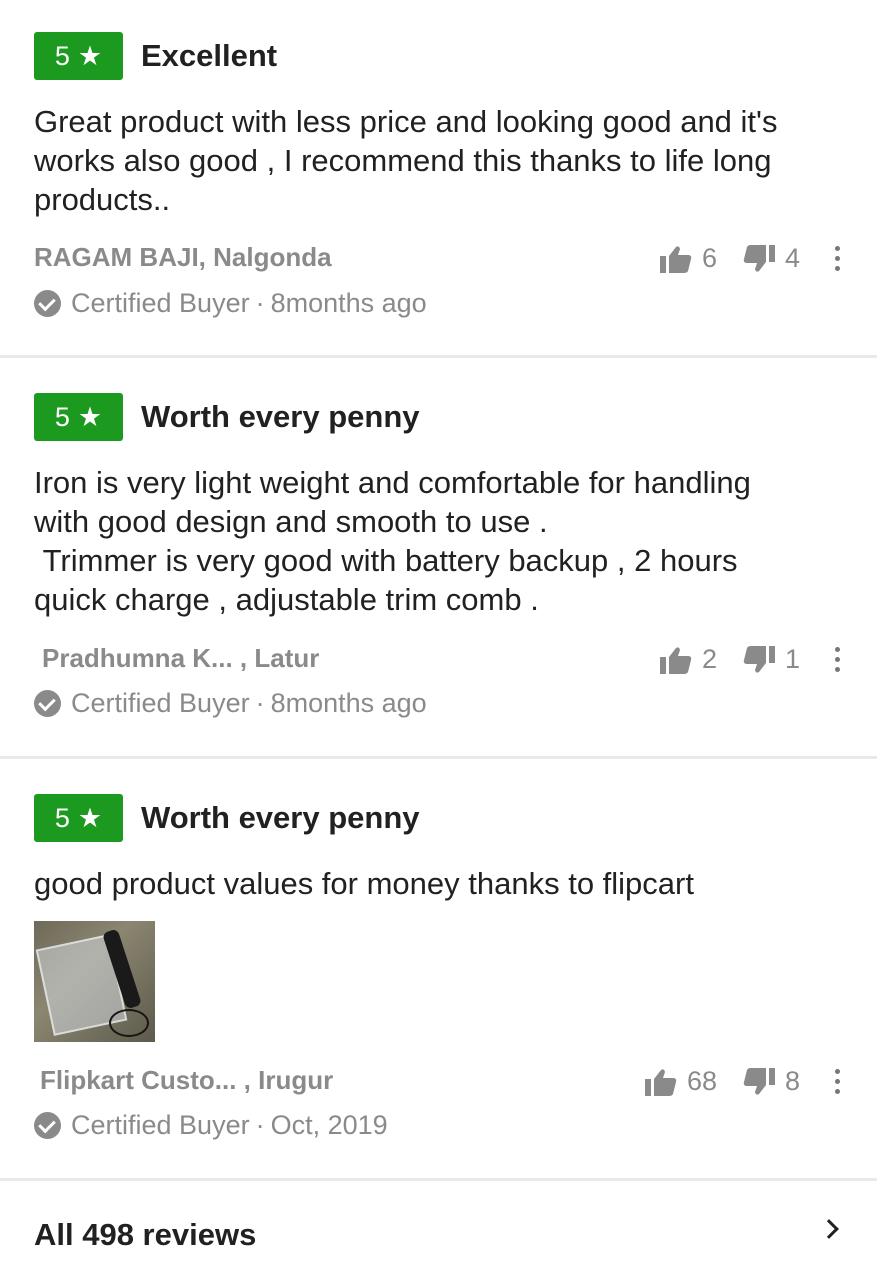 The width and height of the screenshot is (877, 1280). I want to click on certified-buyer: Certified Buyer · Oct, 2019, so click(211, 1125).